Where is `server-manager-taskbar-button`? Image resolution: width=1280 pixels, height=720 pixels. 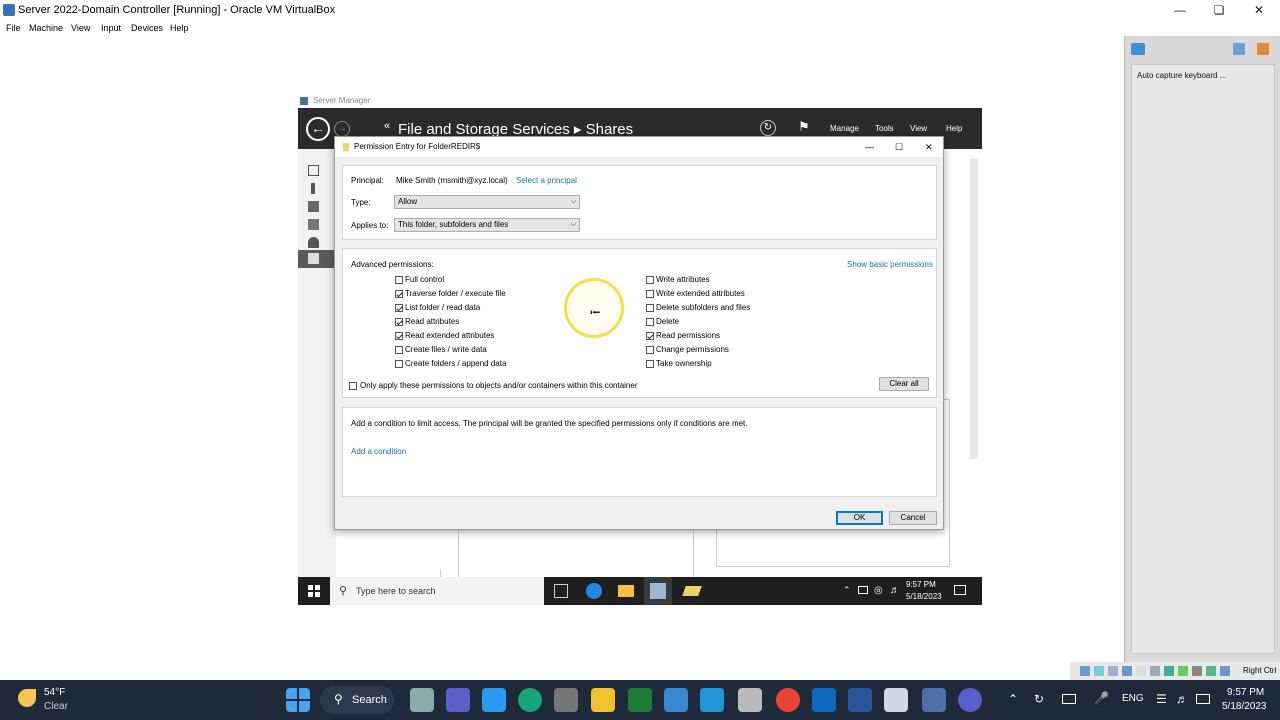
server-manager-taskbar-button is located at coordinates (658, 591).